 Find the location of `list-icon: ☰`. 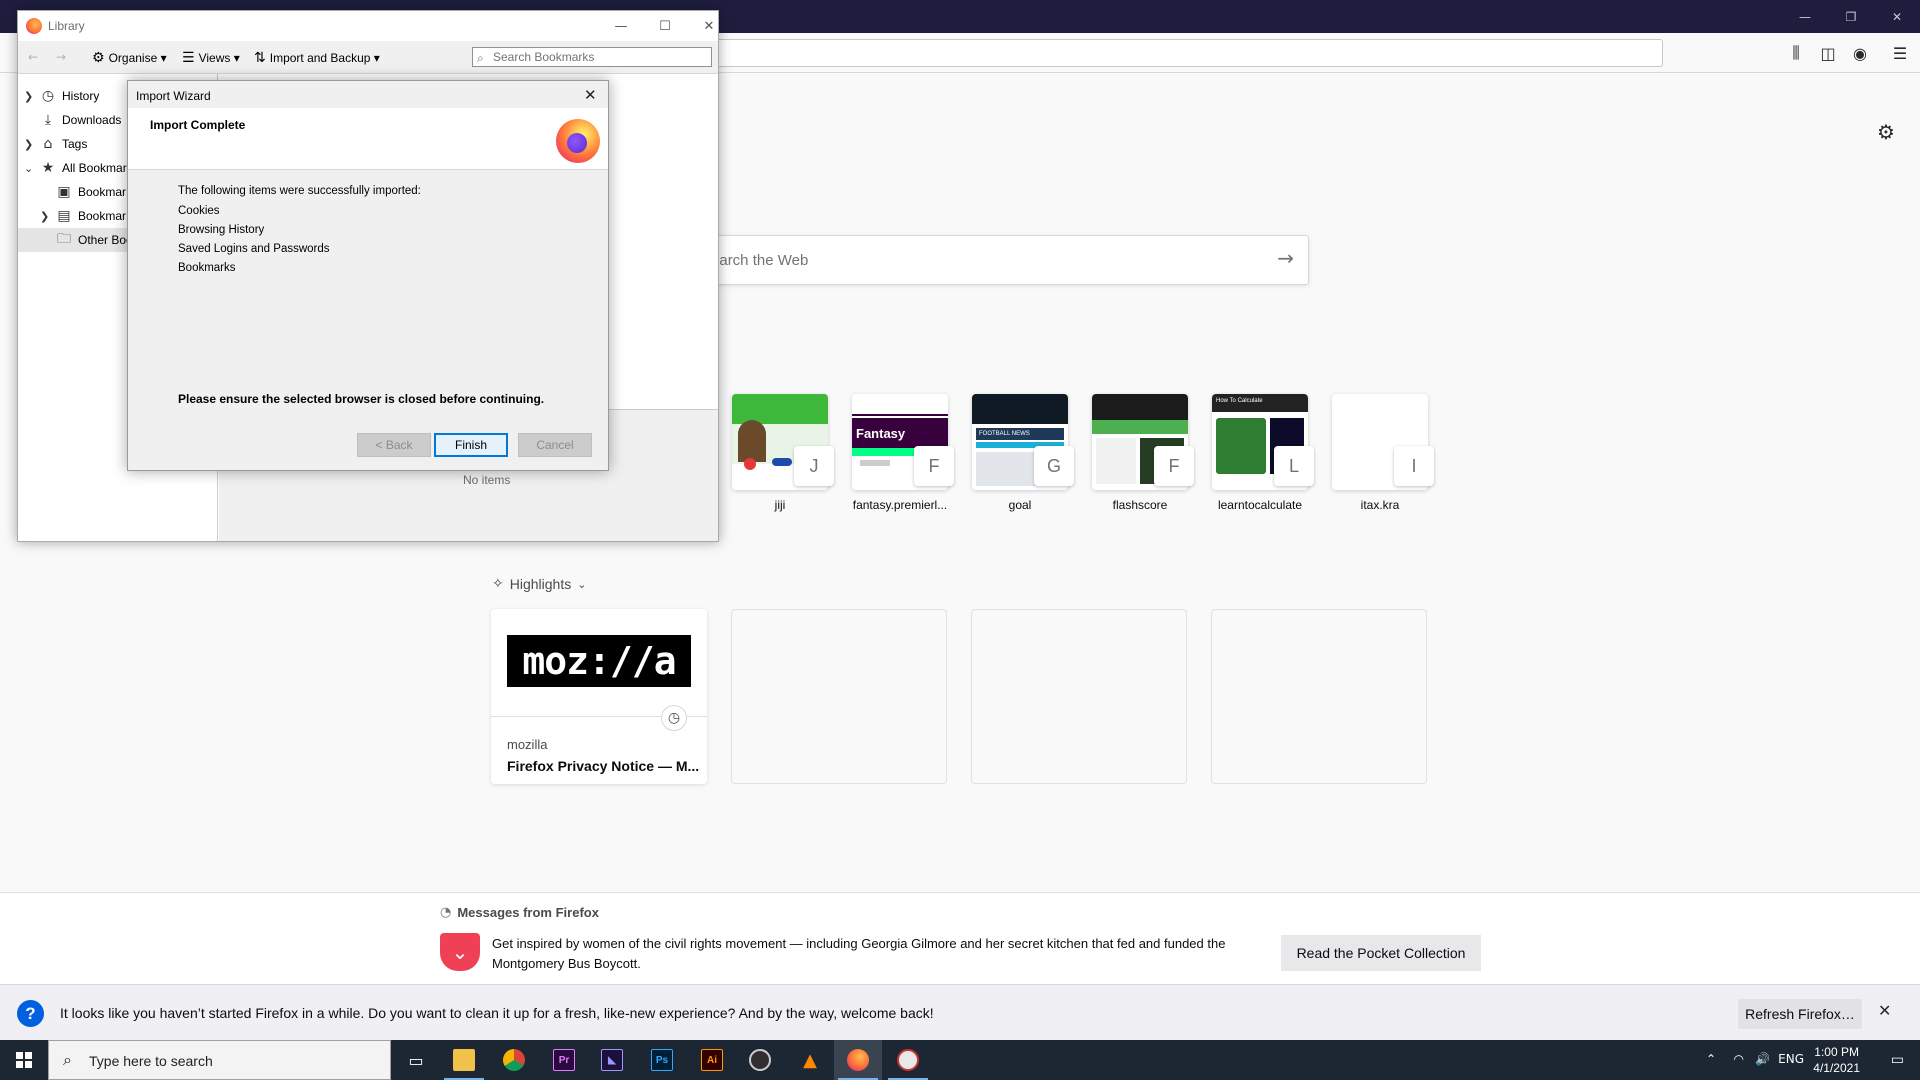

list-icon: ☰ is located at coordinates (188, 58).